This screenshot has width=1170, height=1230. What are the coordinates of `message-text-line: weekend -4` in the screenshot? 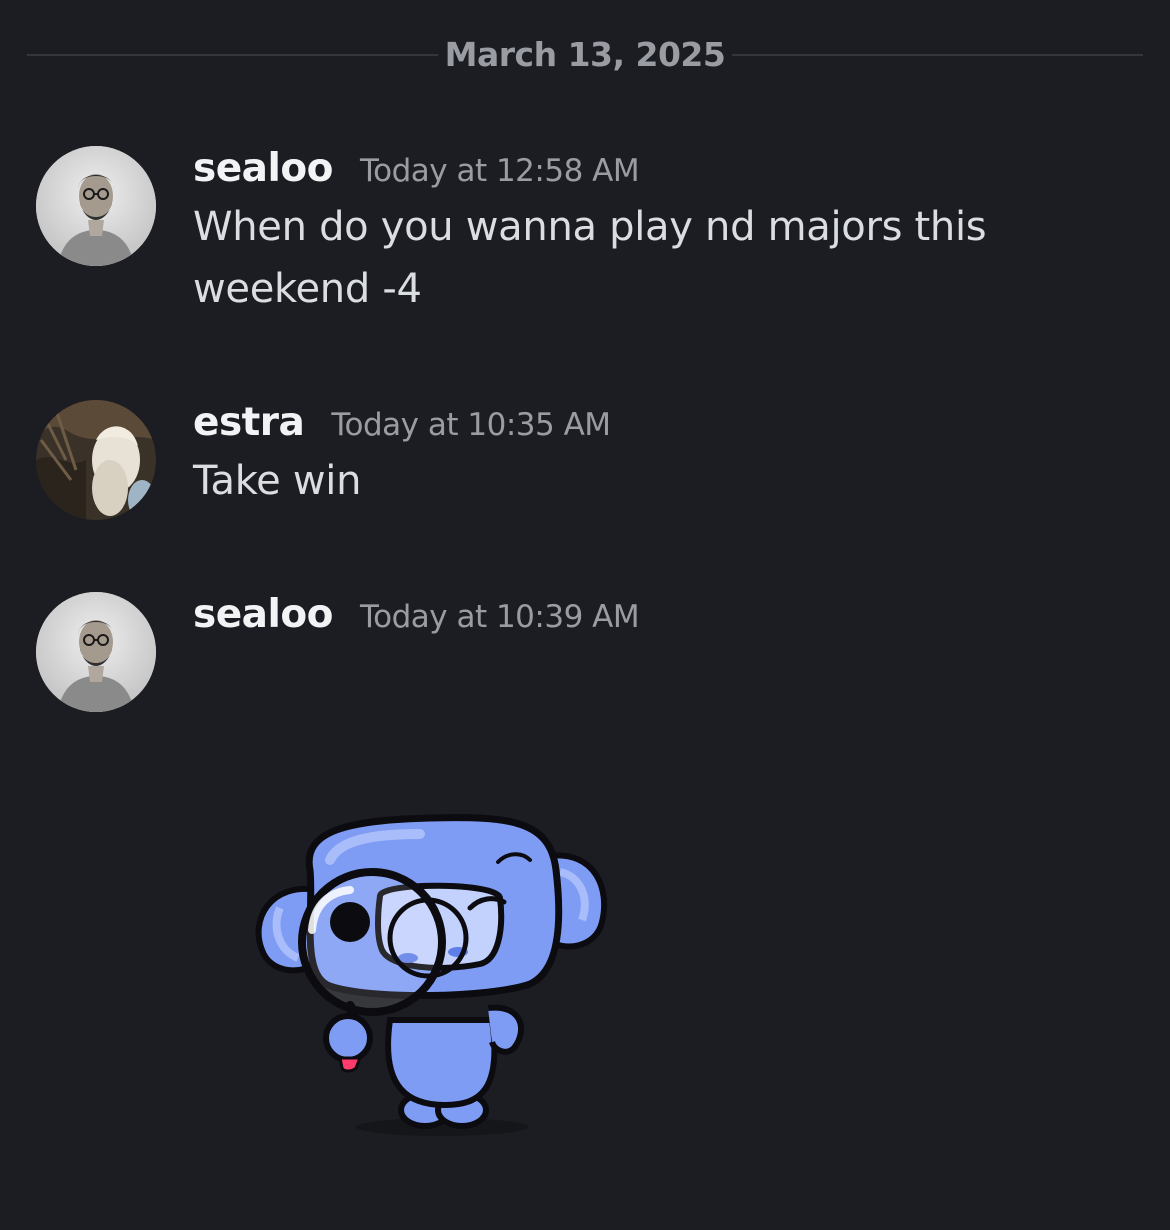 It's located at (307, 289).